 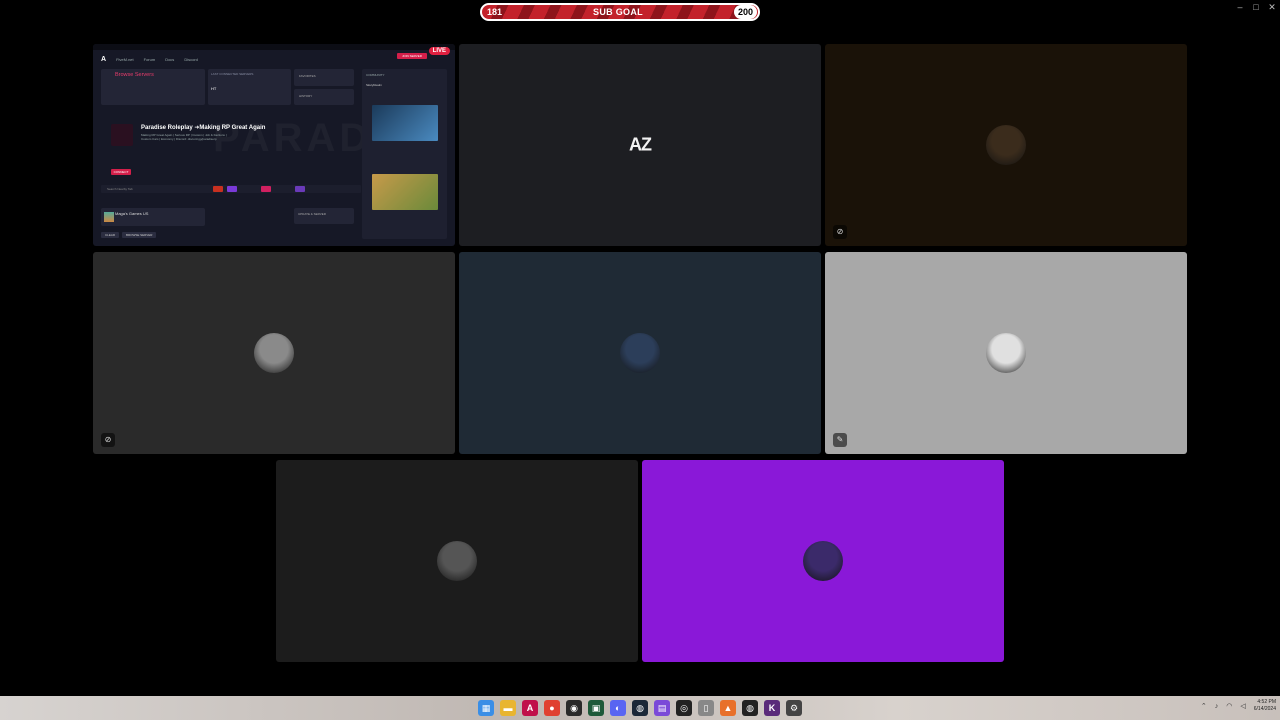 What do you see at coordinates (324, 97) in the screenshot?
I see `share-small-panel: HISTORY` at bounding box center [324, 97].